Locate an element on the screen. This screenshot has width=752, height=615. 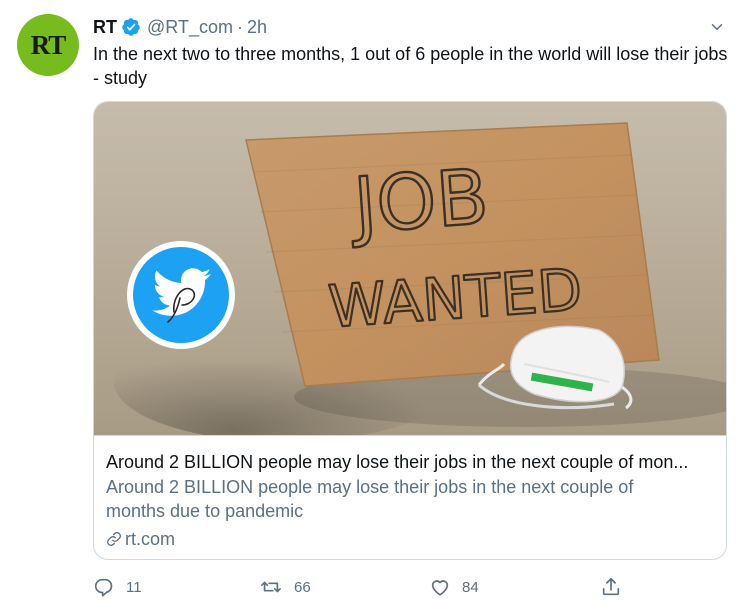
link-icon is located at coordinates (114, 539).